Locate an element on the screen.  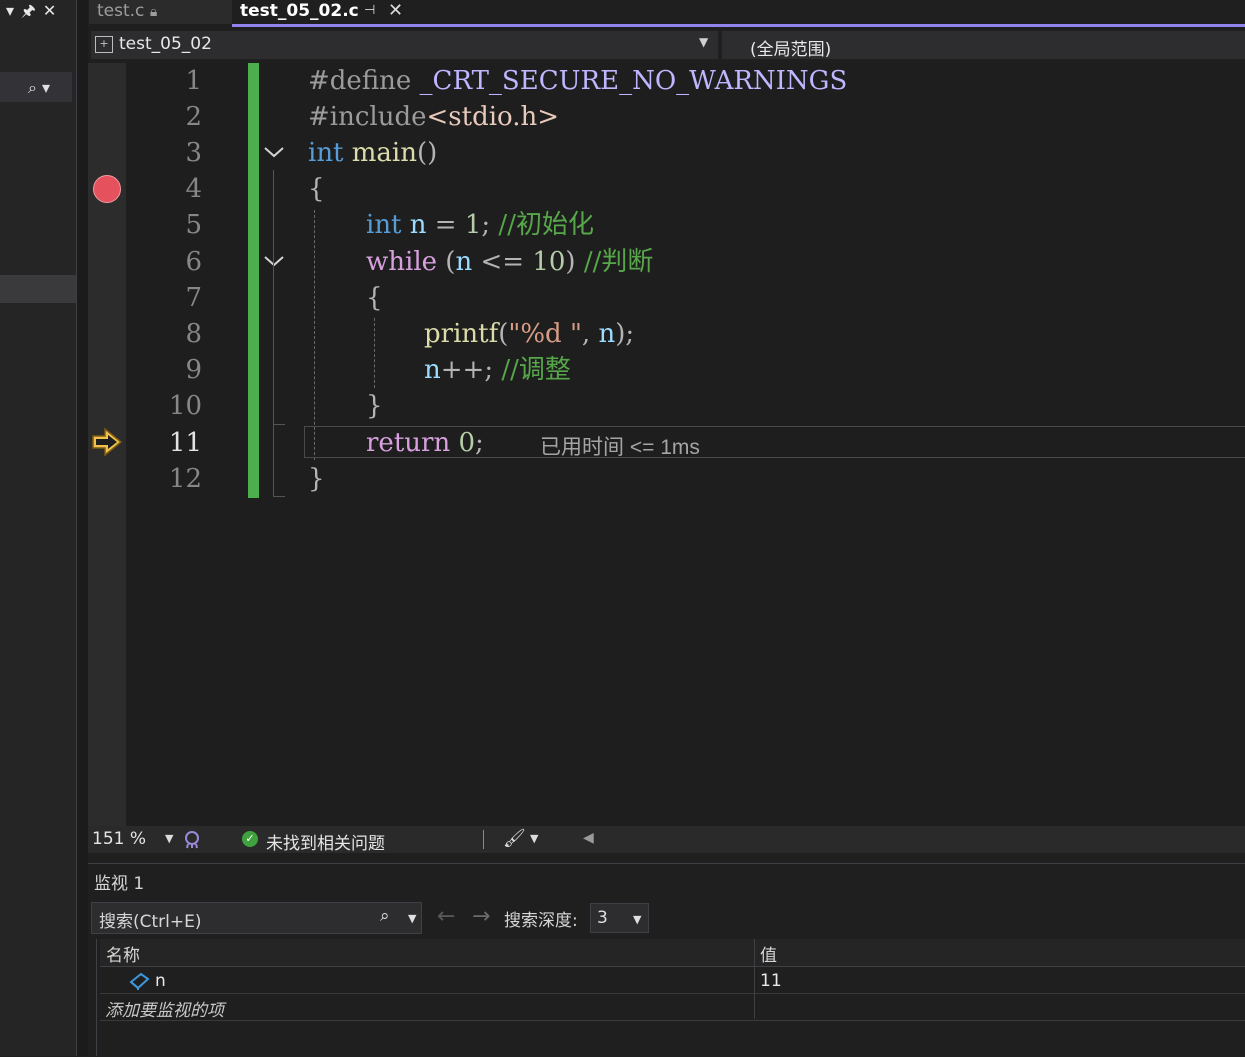
watch-row is located at coordinates (672, 980).